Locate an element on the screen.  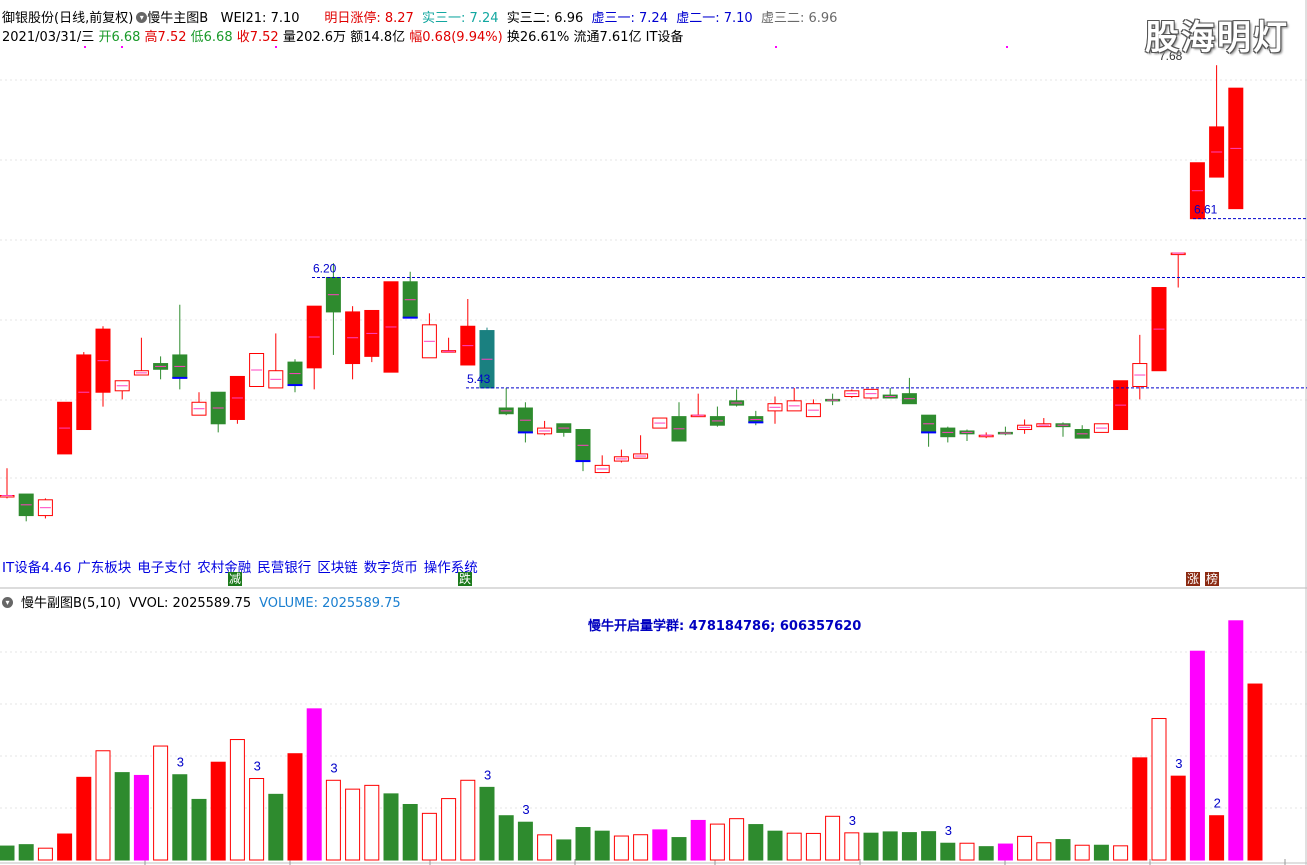
concept-item: 区块链 is located at coordinates (337, 568).